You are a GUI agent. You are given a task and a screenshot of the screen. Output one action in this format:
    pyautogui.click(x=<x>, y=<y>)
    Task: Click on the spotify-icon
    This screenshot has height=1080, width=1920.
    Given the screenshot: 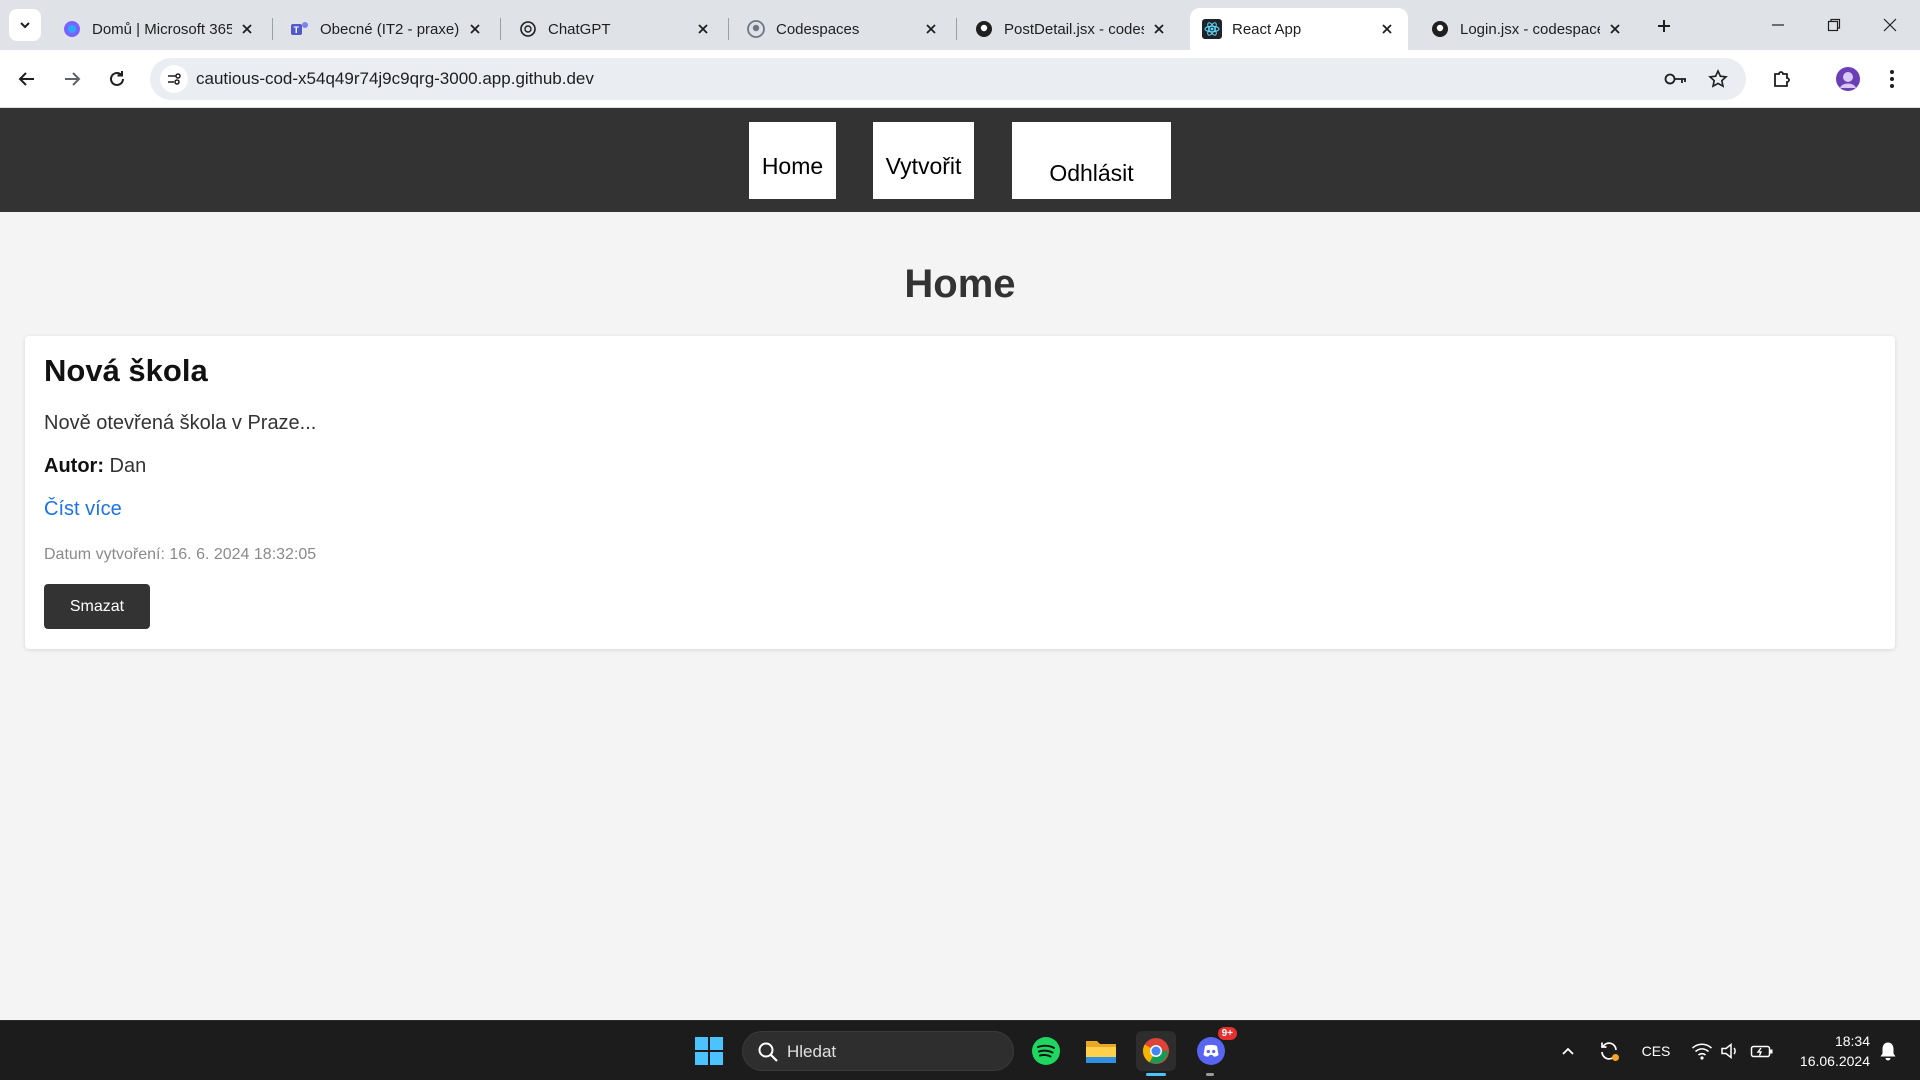 What is the action you would take?
    pyautogui.click(x=1046, y=1051)
    